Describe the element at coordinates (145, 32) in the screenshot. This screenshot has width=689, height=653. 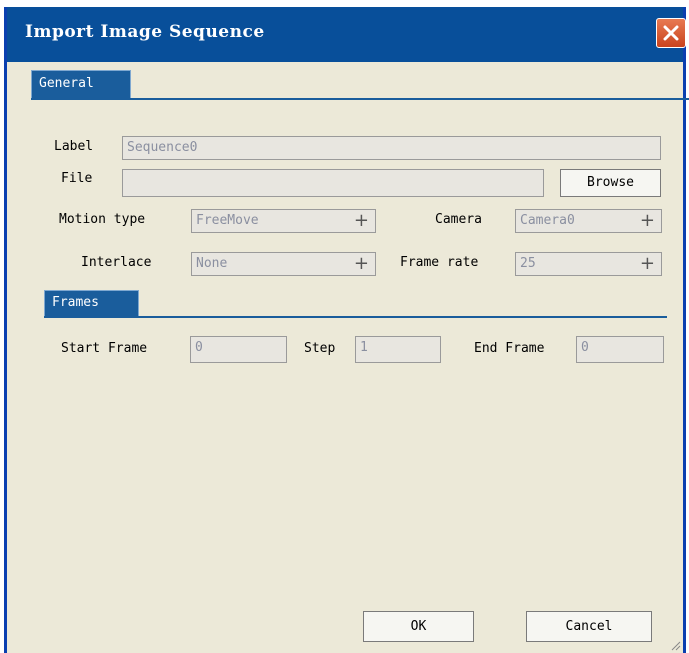
I see `window-title: Import Image Sequence` at that location.